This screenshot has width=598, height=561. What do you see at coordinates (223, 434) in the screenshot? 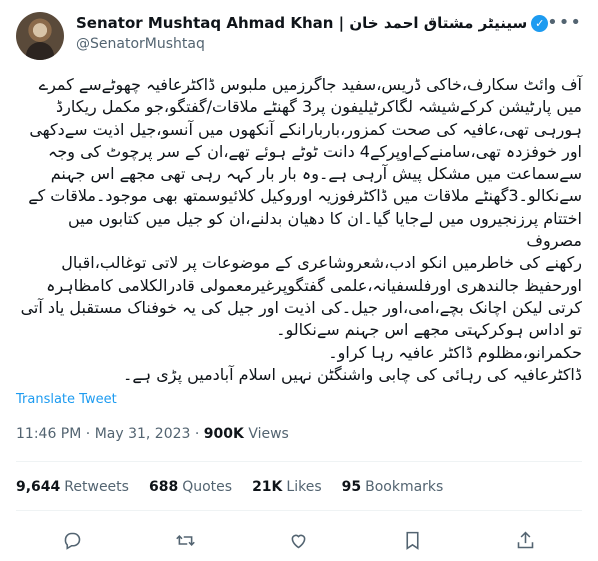
I see `views-count: 900K` at bounding box center [223, 434].